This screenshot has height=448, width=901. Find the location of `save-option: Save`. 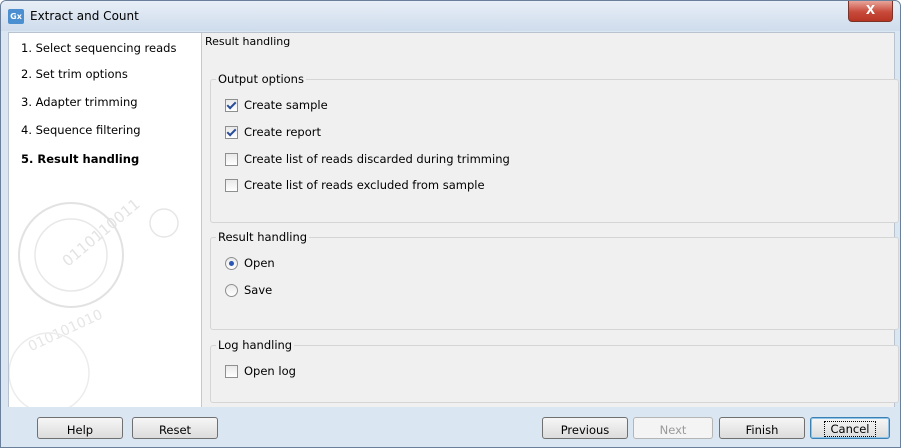

save-option: Save is located at coordinates (248, 290).